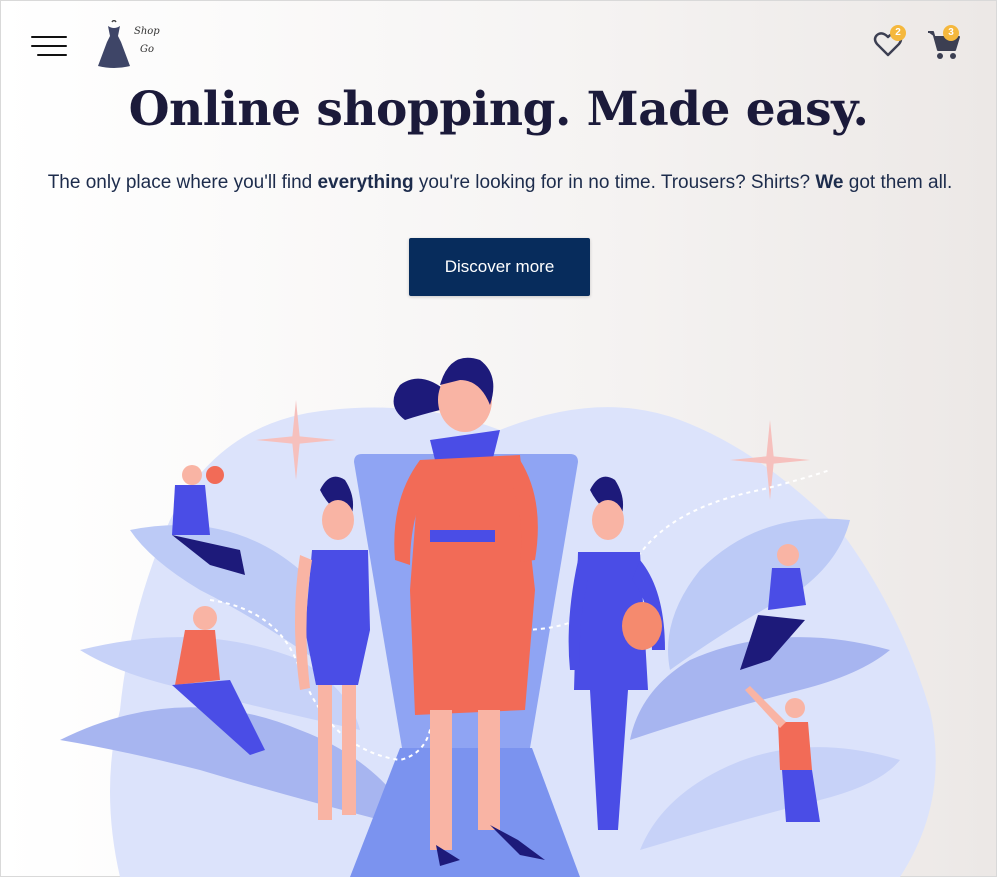  Describe the element at coordinates (944, 44) in the screenshot. I see `cart-button: 3` at that location.